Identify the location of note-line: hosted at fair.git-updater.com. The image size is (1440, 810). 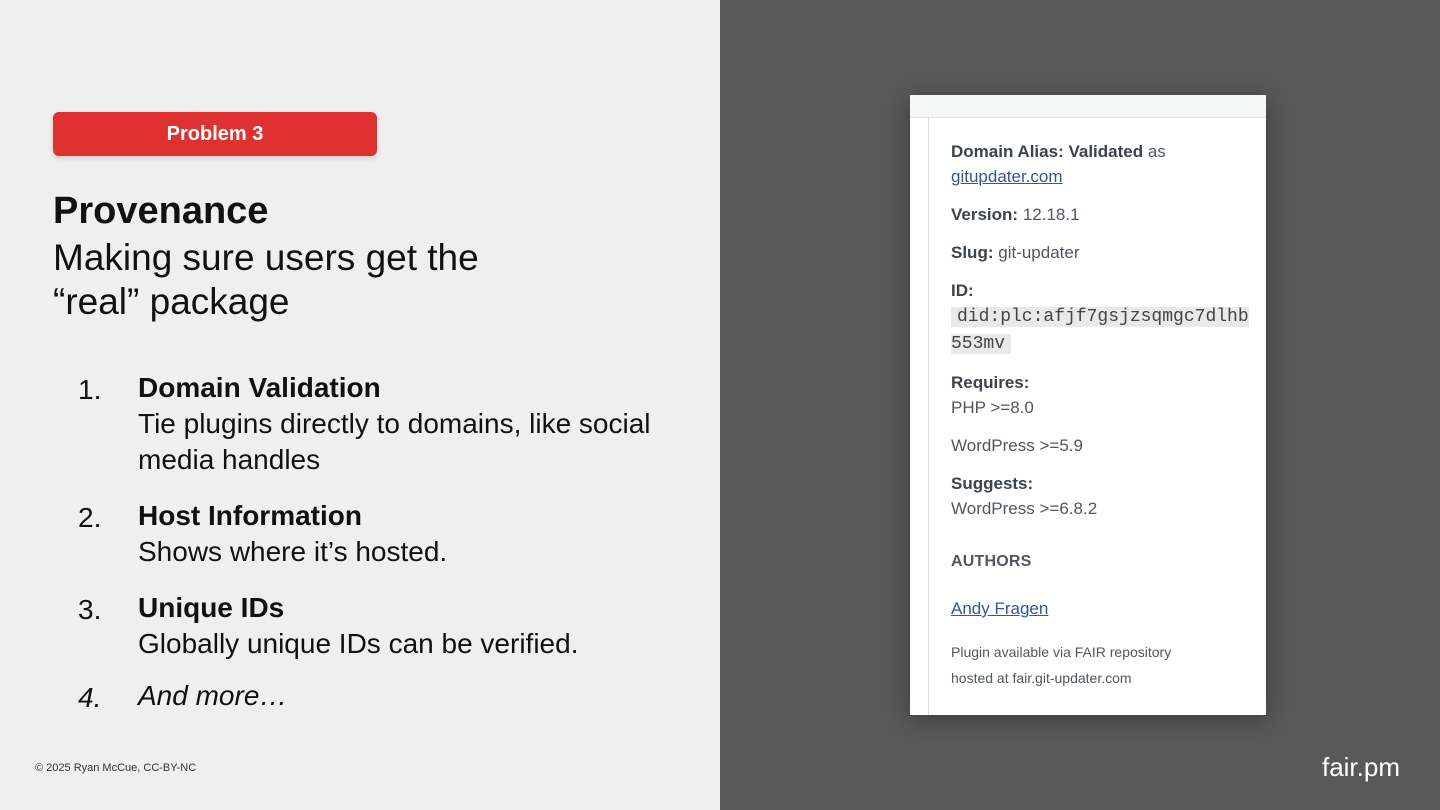
(1041, 678).